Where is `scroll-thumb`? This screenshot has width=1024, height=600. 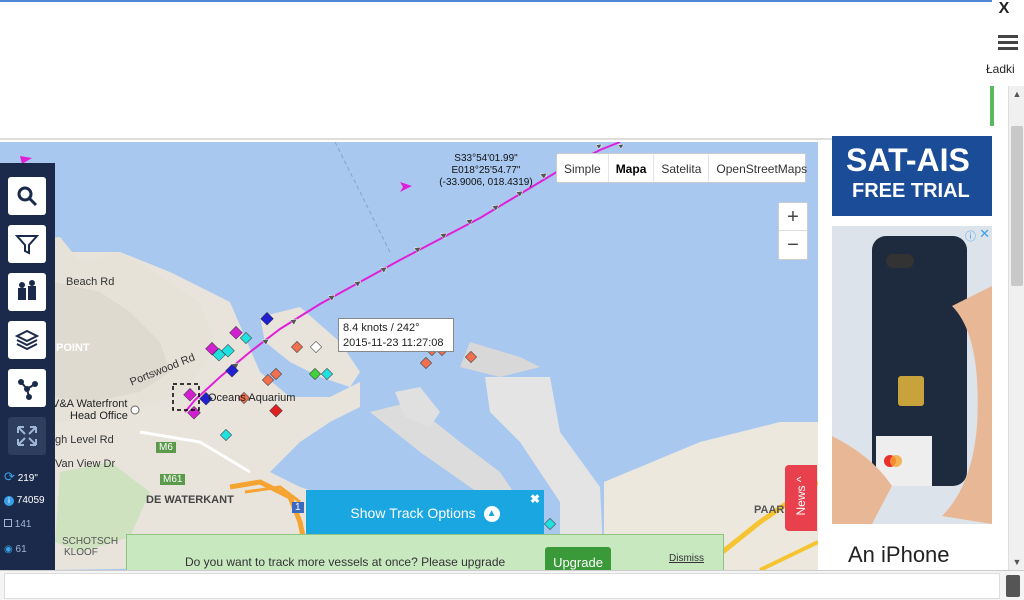
scroll-thumb is located at coordinates (1017, 206).